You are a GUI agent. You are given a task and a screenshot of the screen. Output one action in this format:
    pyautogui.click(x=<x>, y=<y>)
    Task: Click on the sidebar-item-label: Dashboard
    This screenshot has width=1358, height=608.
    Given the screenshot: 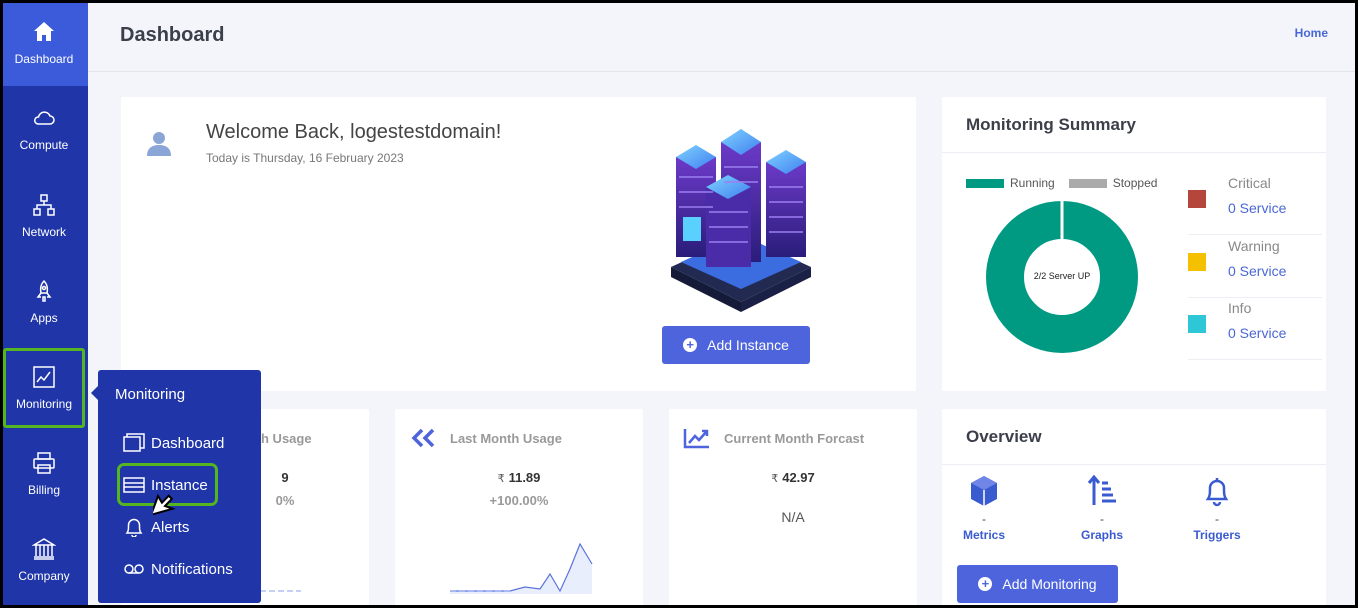 What is the action you would take?
    pyautogui.click(x=44, y=59)
    